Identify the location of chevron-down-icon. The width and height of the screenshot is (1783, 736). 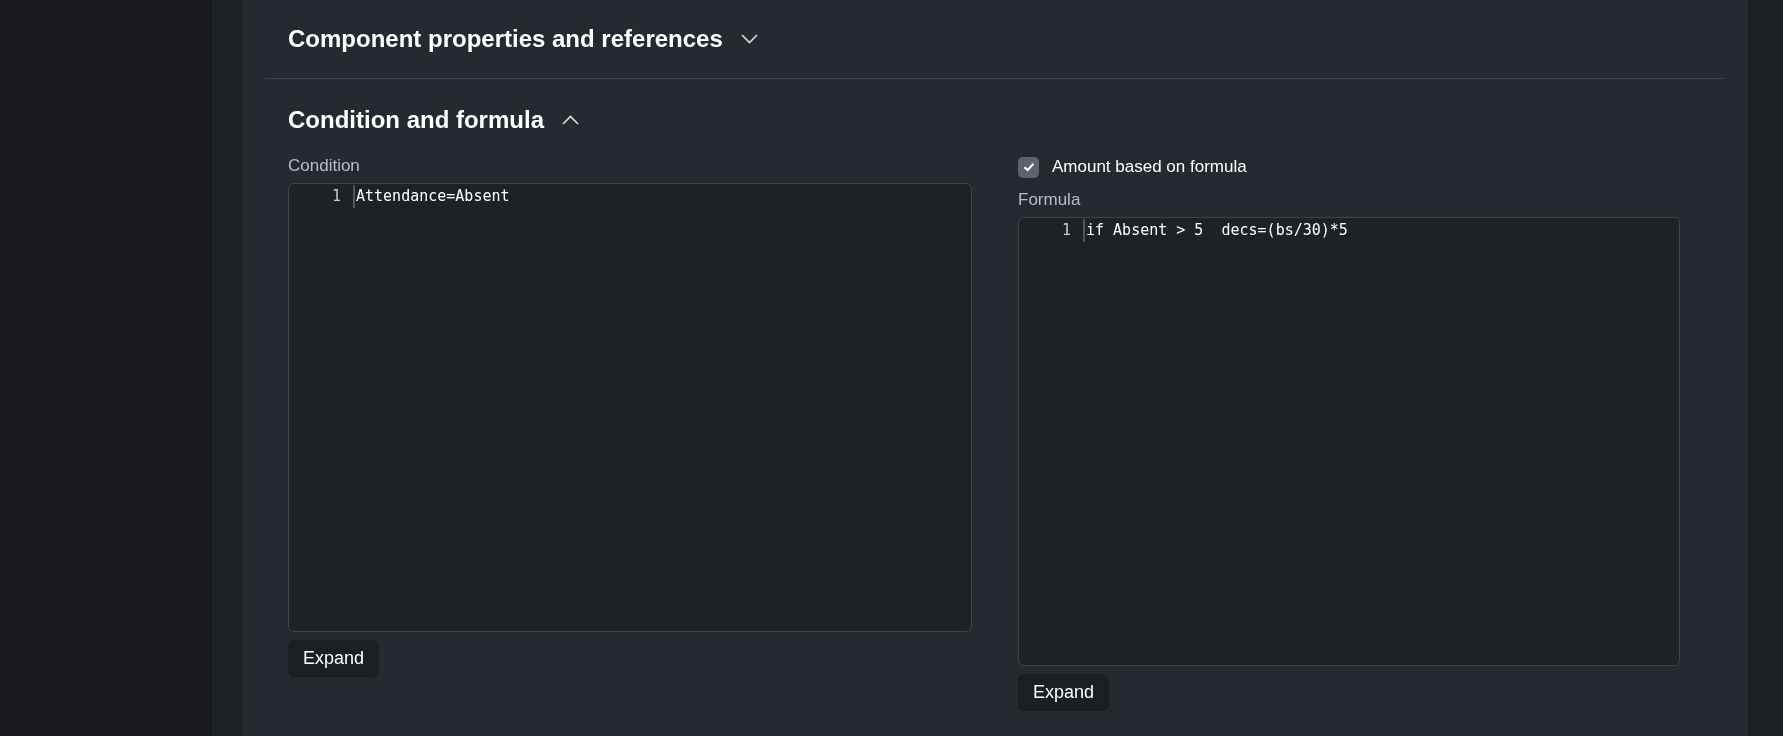
(749, 39).